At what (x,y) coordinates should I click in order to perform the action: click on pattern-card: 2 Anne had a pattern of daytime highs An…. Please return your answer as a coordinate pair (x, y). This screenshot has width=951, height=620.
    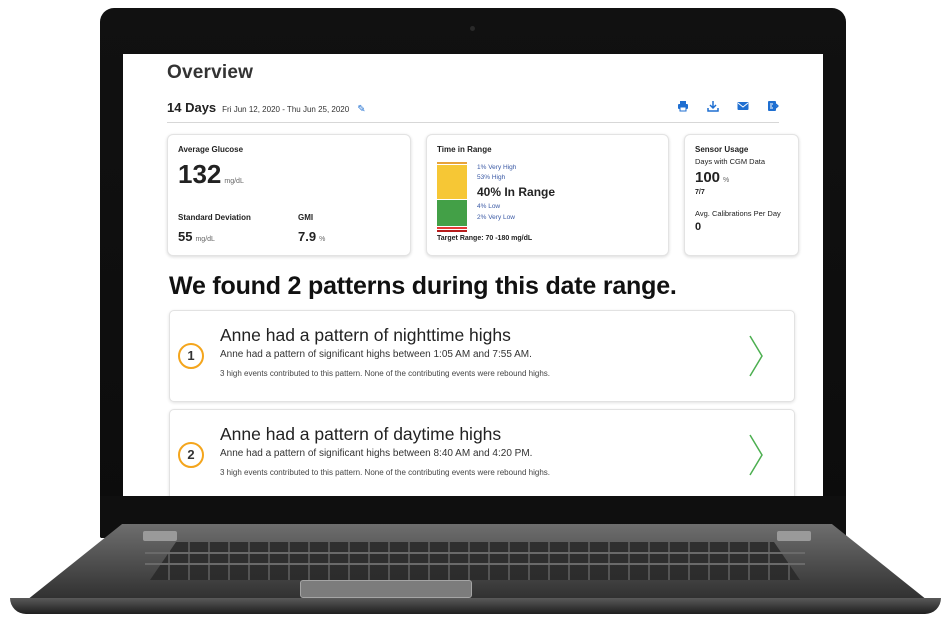
    Looking at the image, I should click on (482, 452).